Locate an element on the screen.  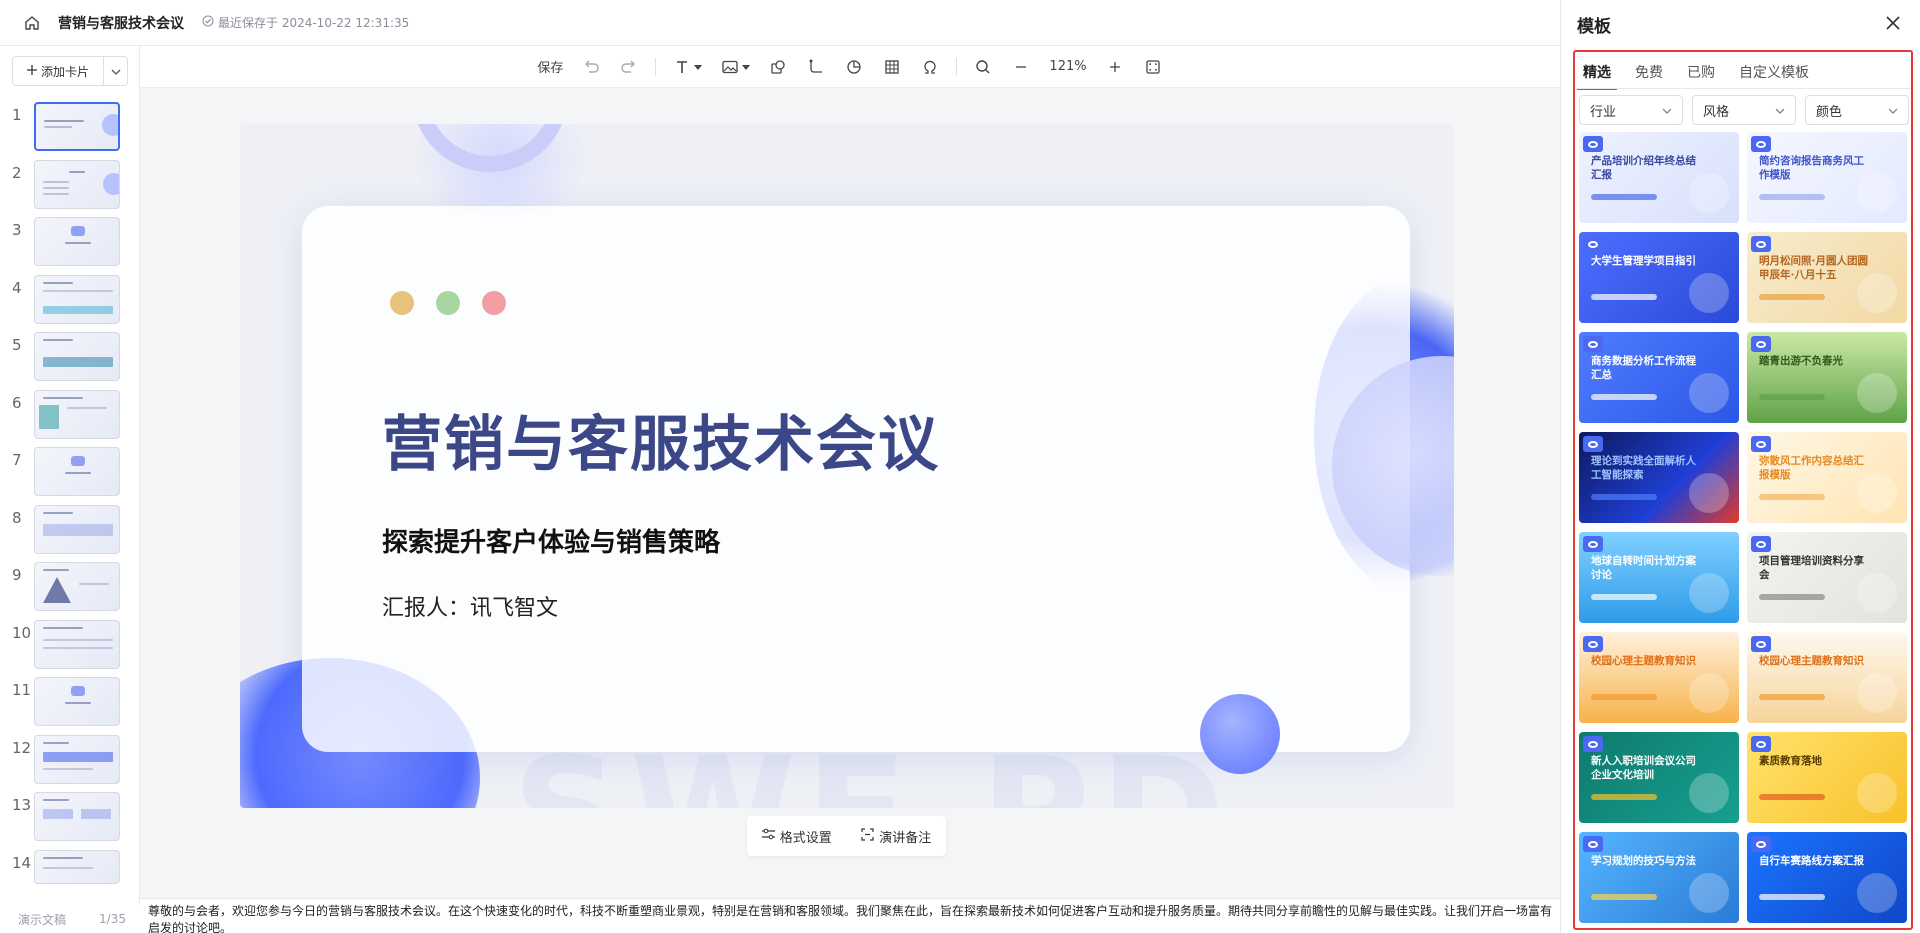
template-title: 商务数据分析工作流程汇总 is located at coordinates (1643, 368).